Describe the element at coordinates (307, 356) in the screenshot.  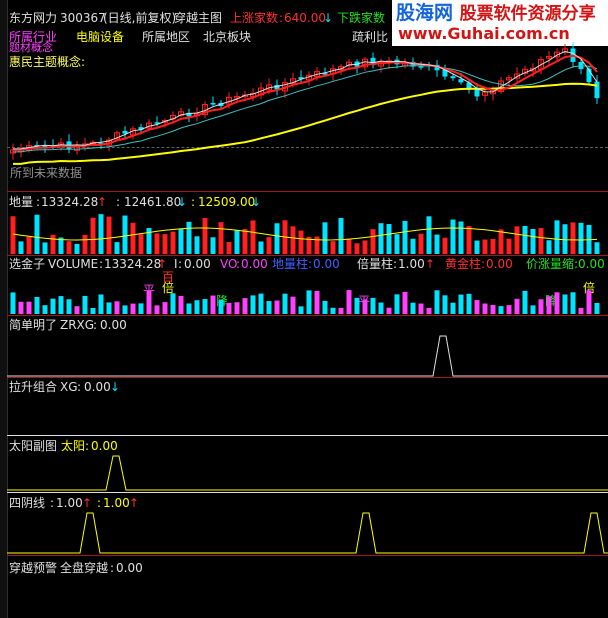
I see `signal-simple` at that location.